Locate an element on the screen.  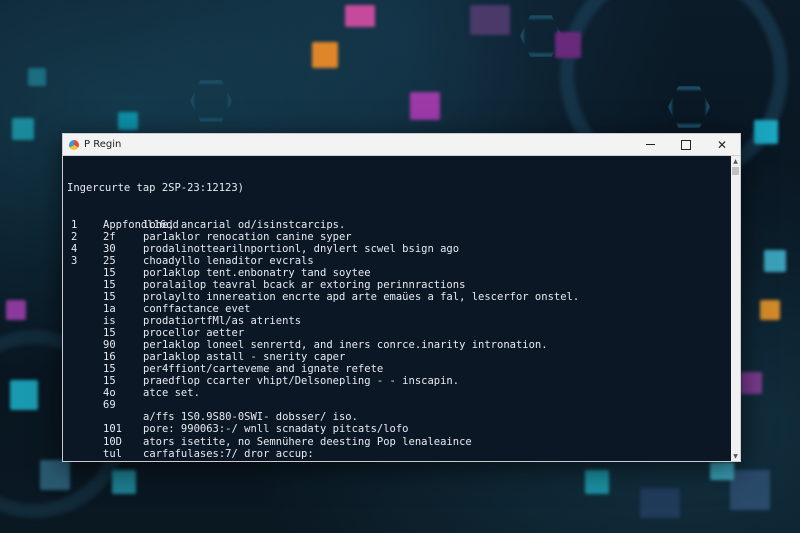
console-line: 69 is located at coordinates (396, 405).